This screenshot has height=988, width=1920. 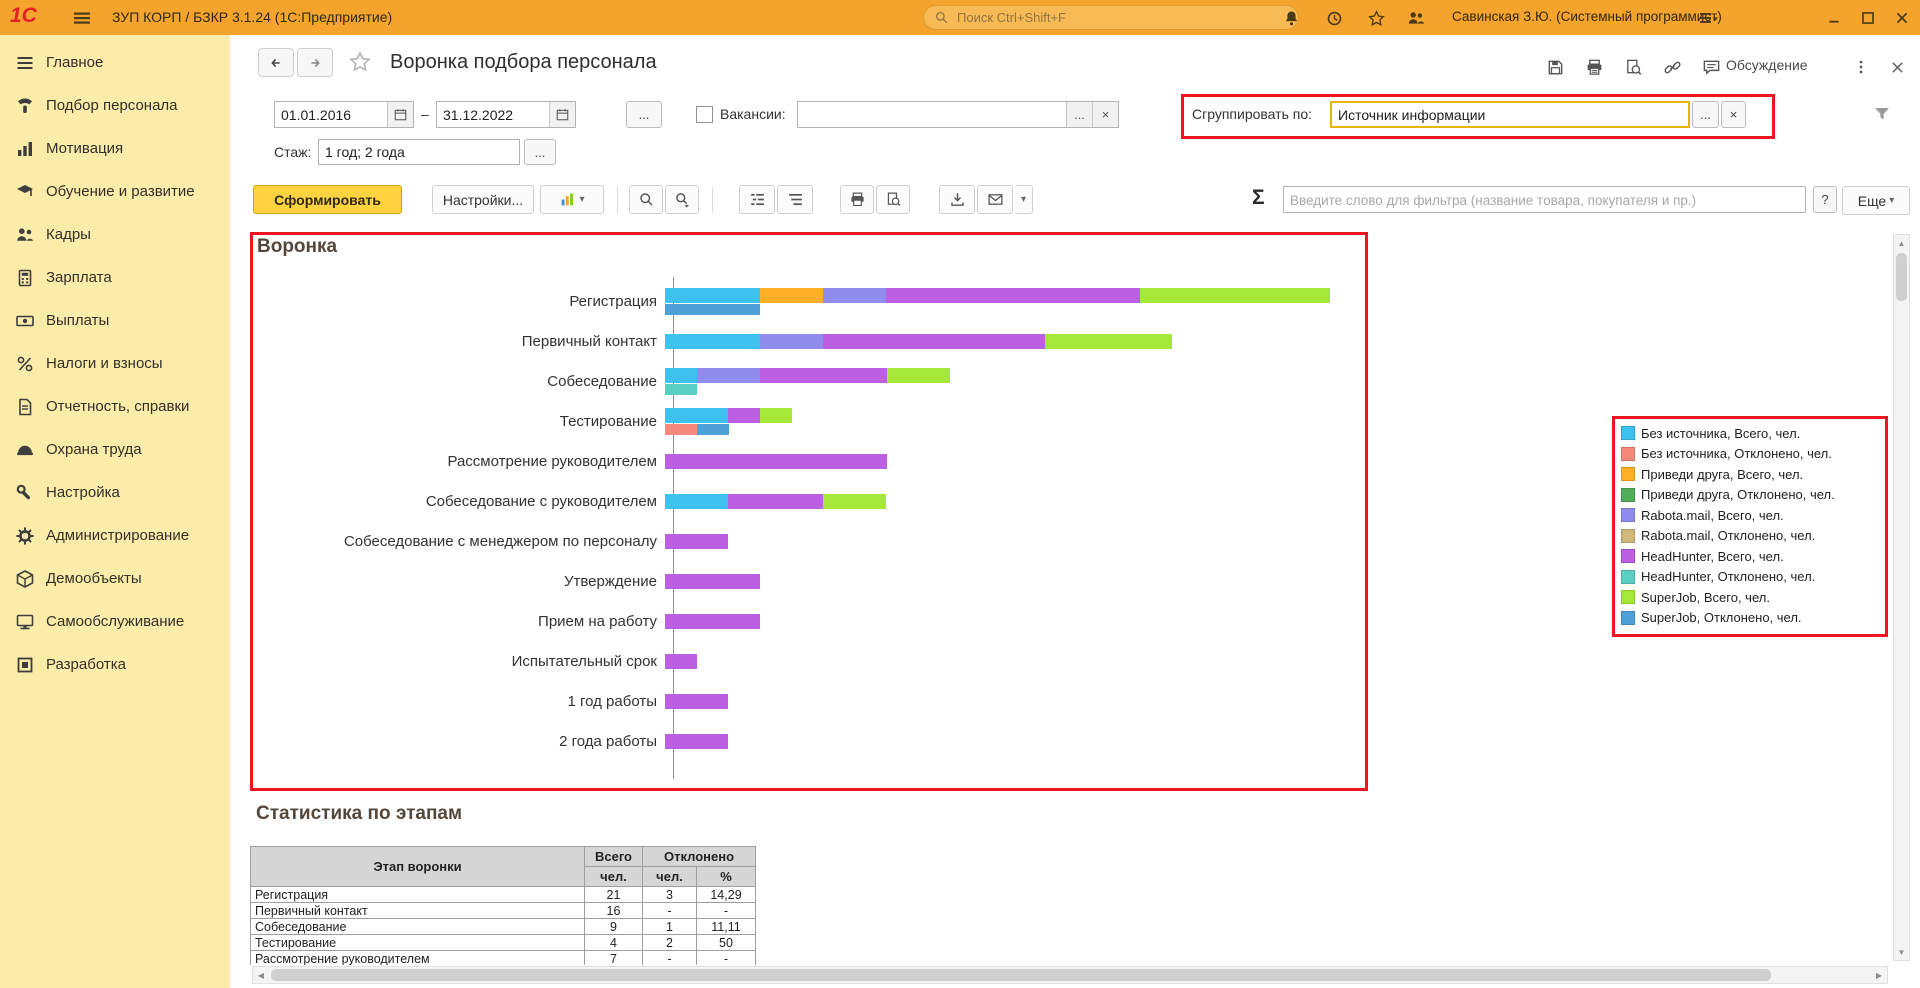 What do you see at coordinates (493, 114) in the screenshot?
I see `date-to-input` at bounding box center [493, 114].